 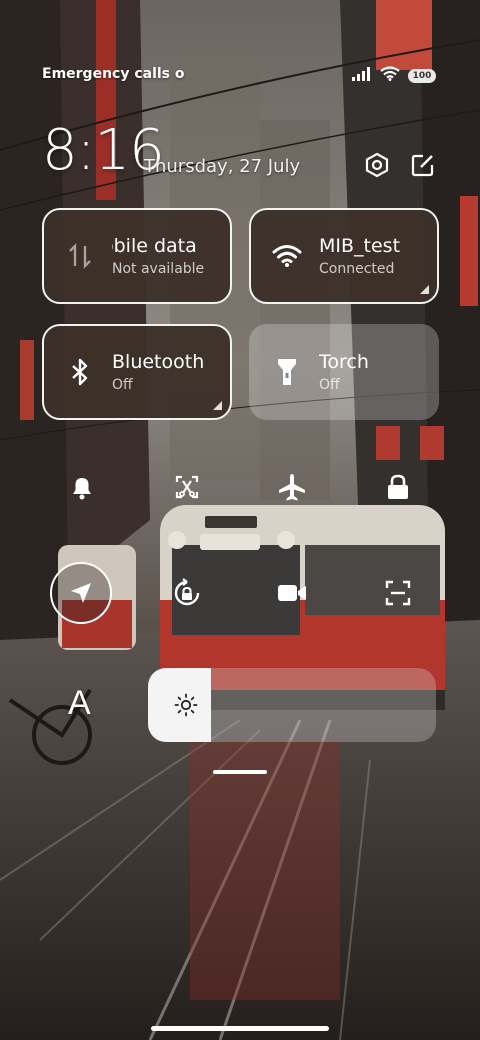 What do you see at coordinates (287, 372) in the screenshot?
I see `torch-icon` at bounding box center [287, 372].